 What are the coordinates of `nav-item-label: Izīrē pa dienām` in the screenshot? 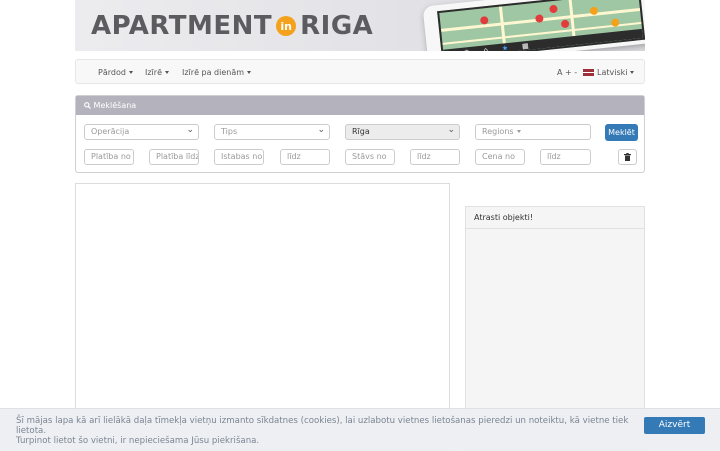 It's located at (213, 72).